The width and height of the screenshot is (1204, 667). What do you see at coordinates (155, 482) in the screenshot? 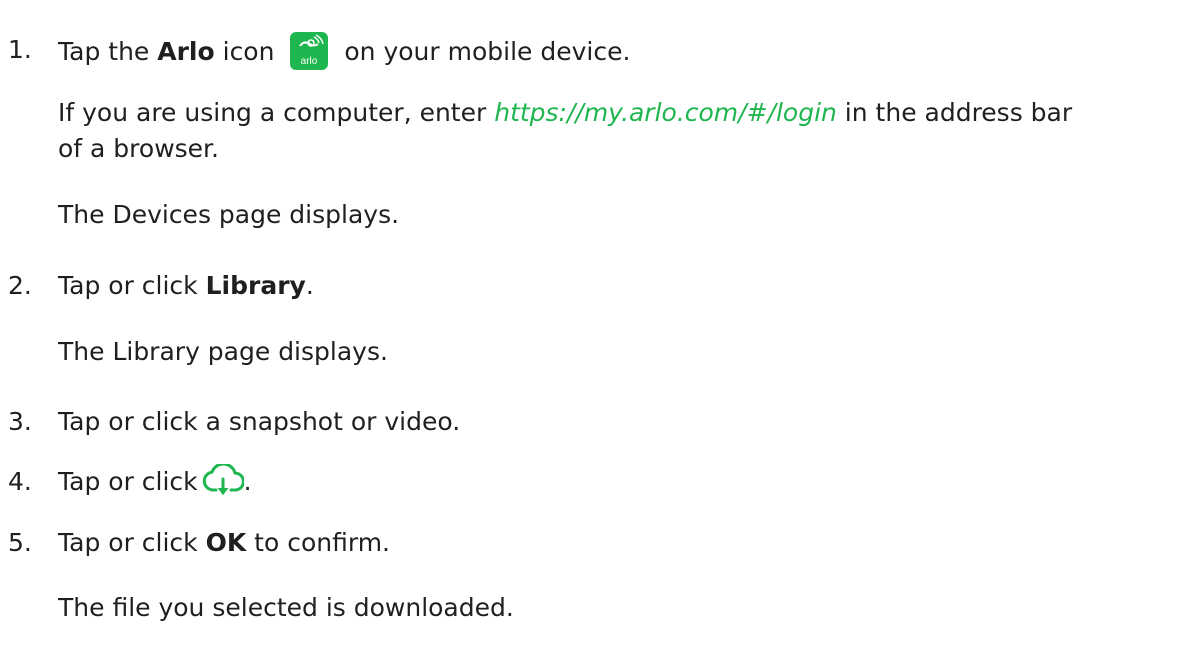
I see `step-text: Tap or click .` at bounding box center [155, 482].